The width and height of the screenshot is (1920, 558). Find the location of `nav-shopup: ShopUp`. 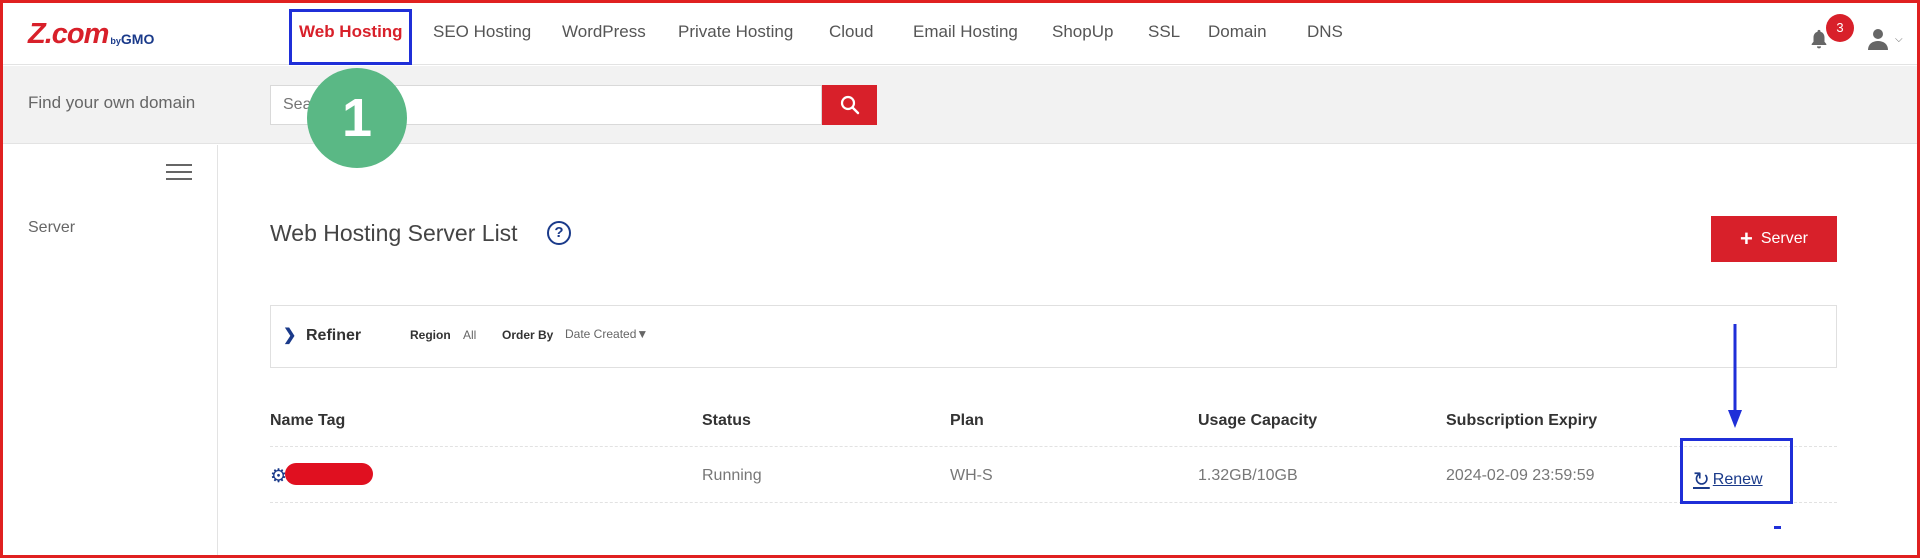

nav-shopup: ShopUp is located at coordinates (1082, 32).